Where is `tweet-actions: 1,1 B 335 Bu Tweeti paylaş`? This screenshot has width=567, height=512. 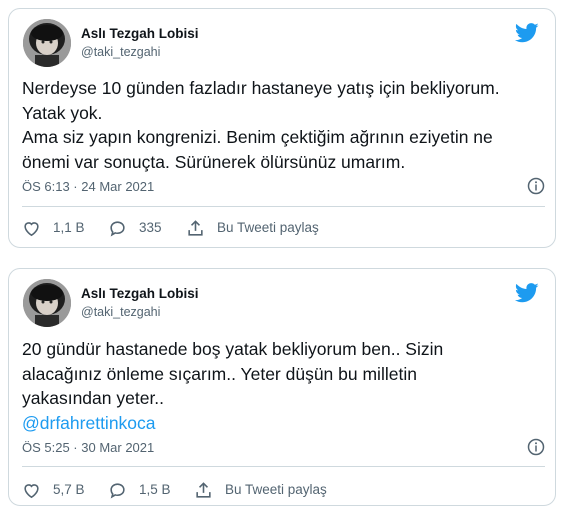 tweet-actions: 1,1 B 335 Bu Tweeti paylaş is located at coordinates (283, 228).